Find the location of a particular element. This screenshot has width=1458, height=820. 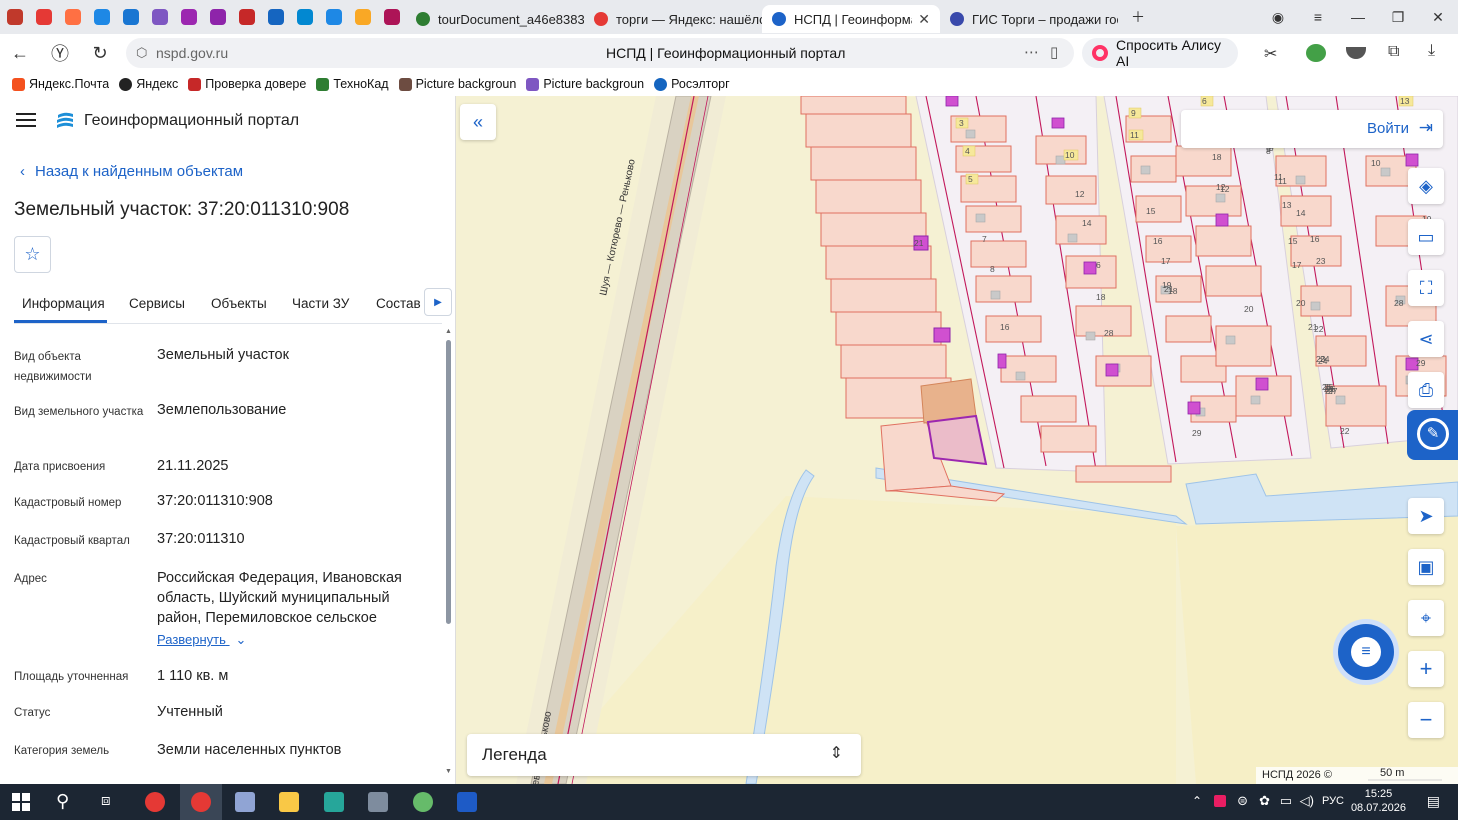

bookmark-item: Росэлторг is located at coordinates (692, 84).